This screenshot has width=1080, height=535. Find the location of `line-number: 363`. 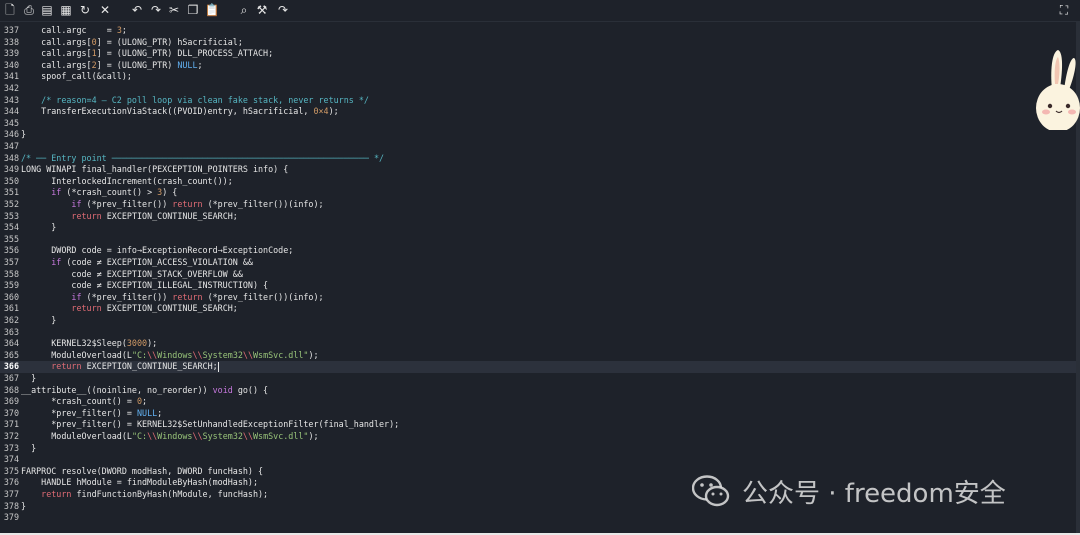

line-number: 363 is located at coordinates (11, 331).